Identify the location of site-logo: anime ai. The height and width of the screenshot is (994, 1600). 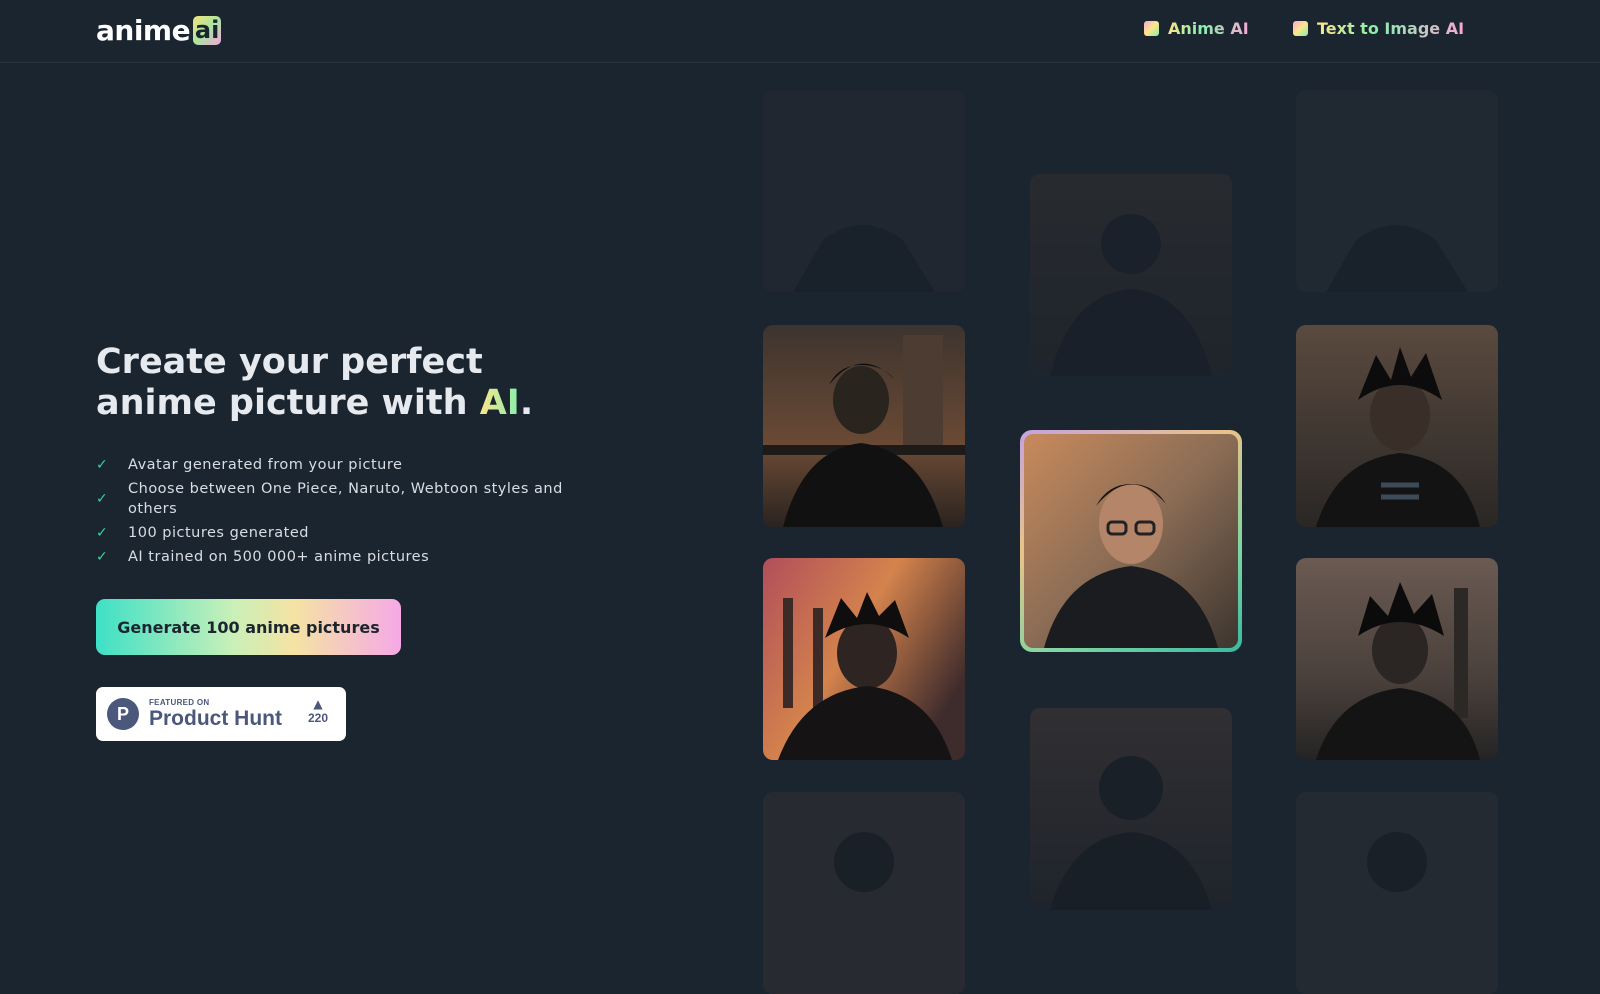
(159, 30).